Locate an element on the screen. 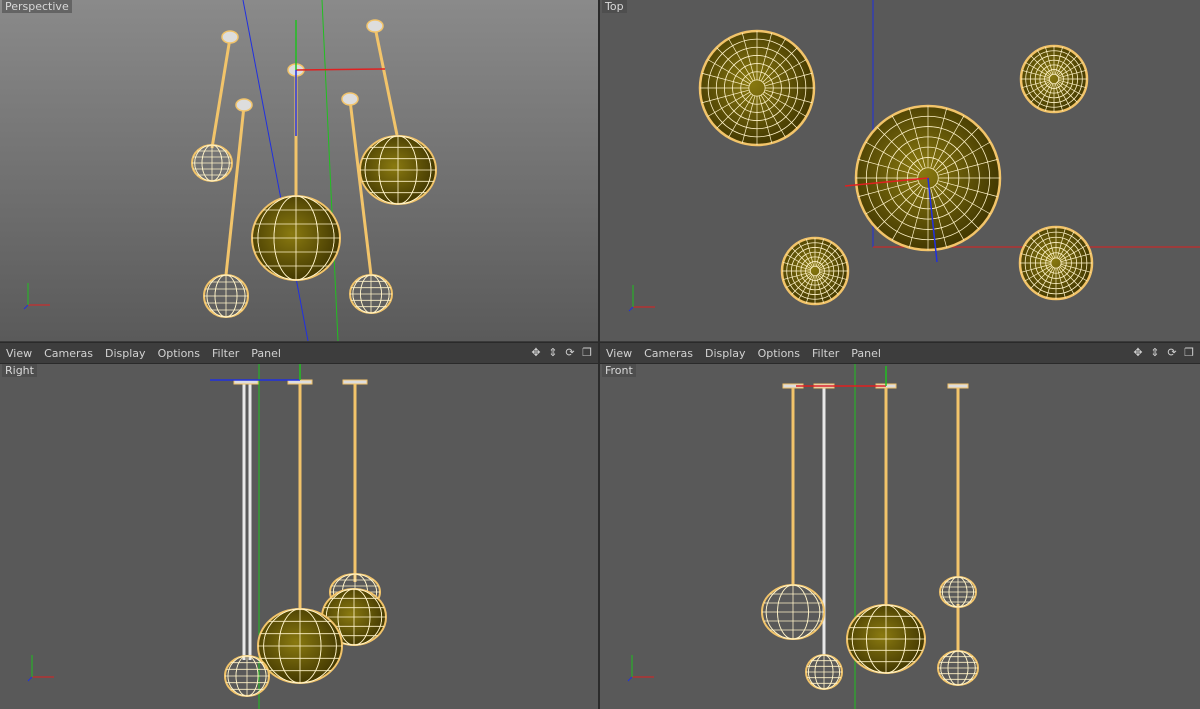 This screenshot has width=1200, height=709. viewport-label: Top is located at coordinates (614, 6).